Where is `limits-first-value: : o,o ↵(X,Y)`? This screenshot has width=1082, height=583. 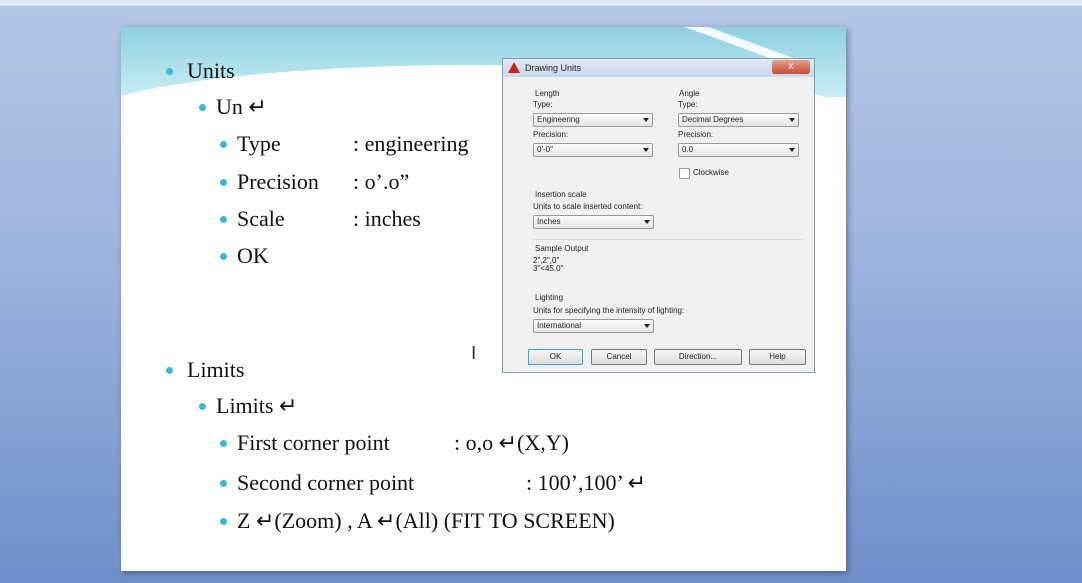
limits-first-value: : o,o ↵(X,Y) is located at coordinates (511, 442).